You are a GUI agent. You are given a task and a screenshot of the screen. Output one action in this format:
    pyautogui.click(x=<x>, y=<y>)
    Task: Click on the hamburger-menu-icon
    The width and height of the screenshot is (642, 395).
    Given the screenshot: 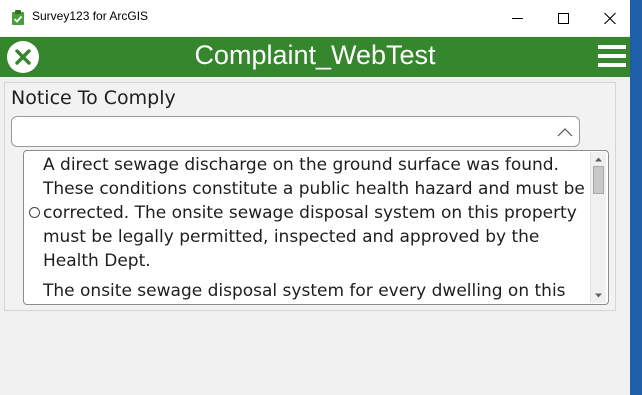 What is the action you would take?
    pyautogui.click(x=612, y=57)
    